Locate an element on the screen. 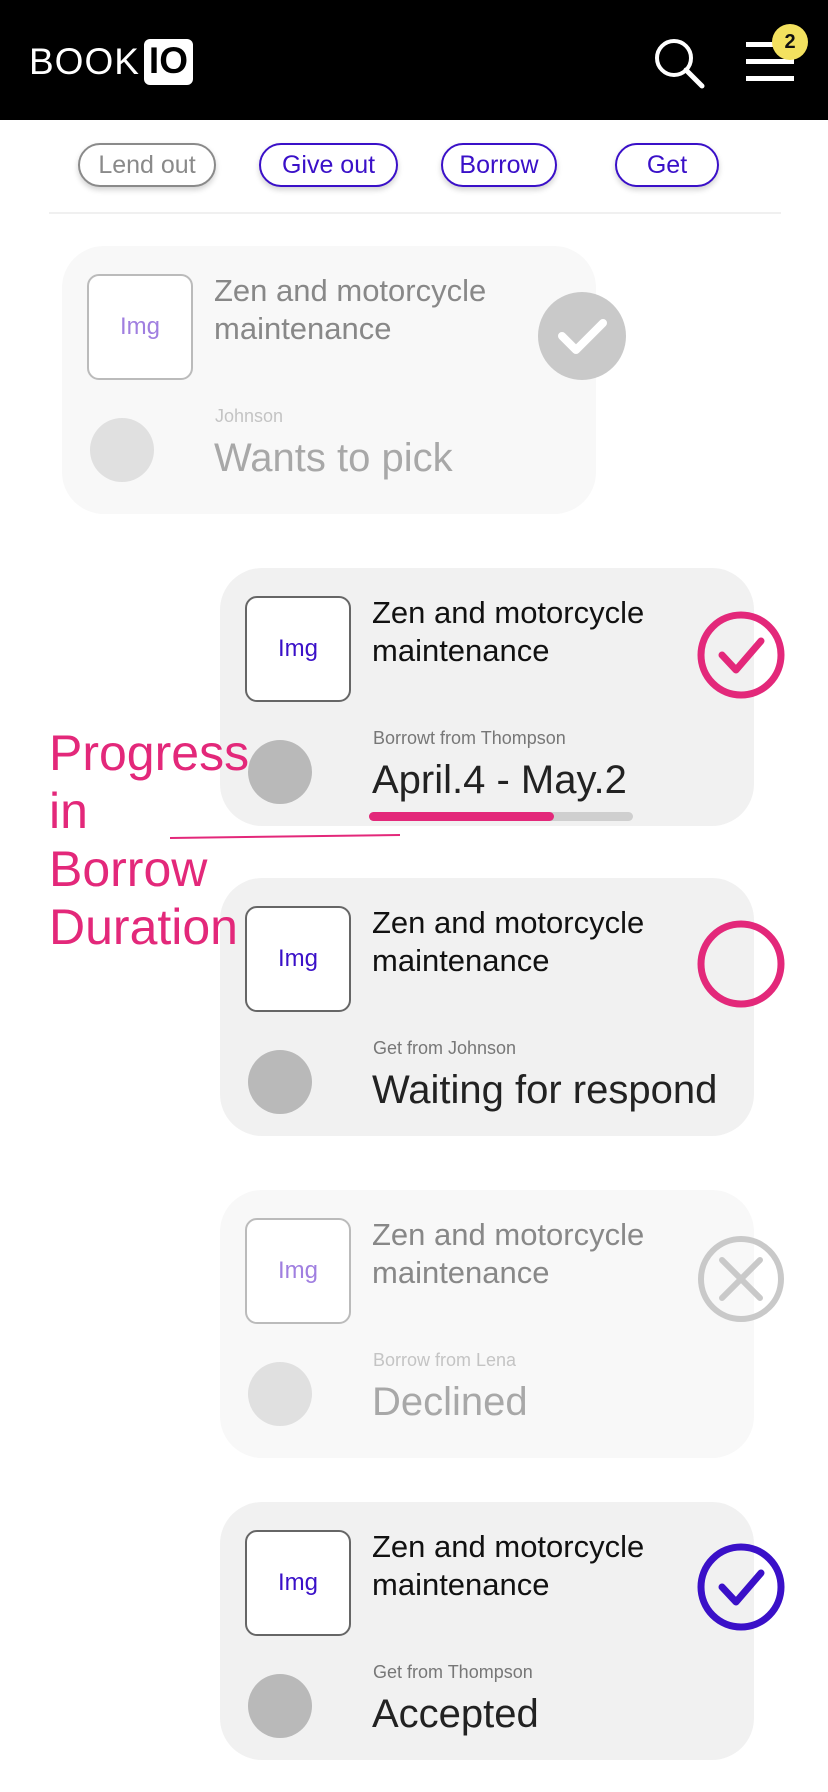 Image resolution: width=828 pixels, height=1792 pixels. tab-lend-out: Lend out is located at coordinates (147, 165).